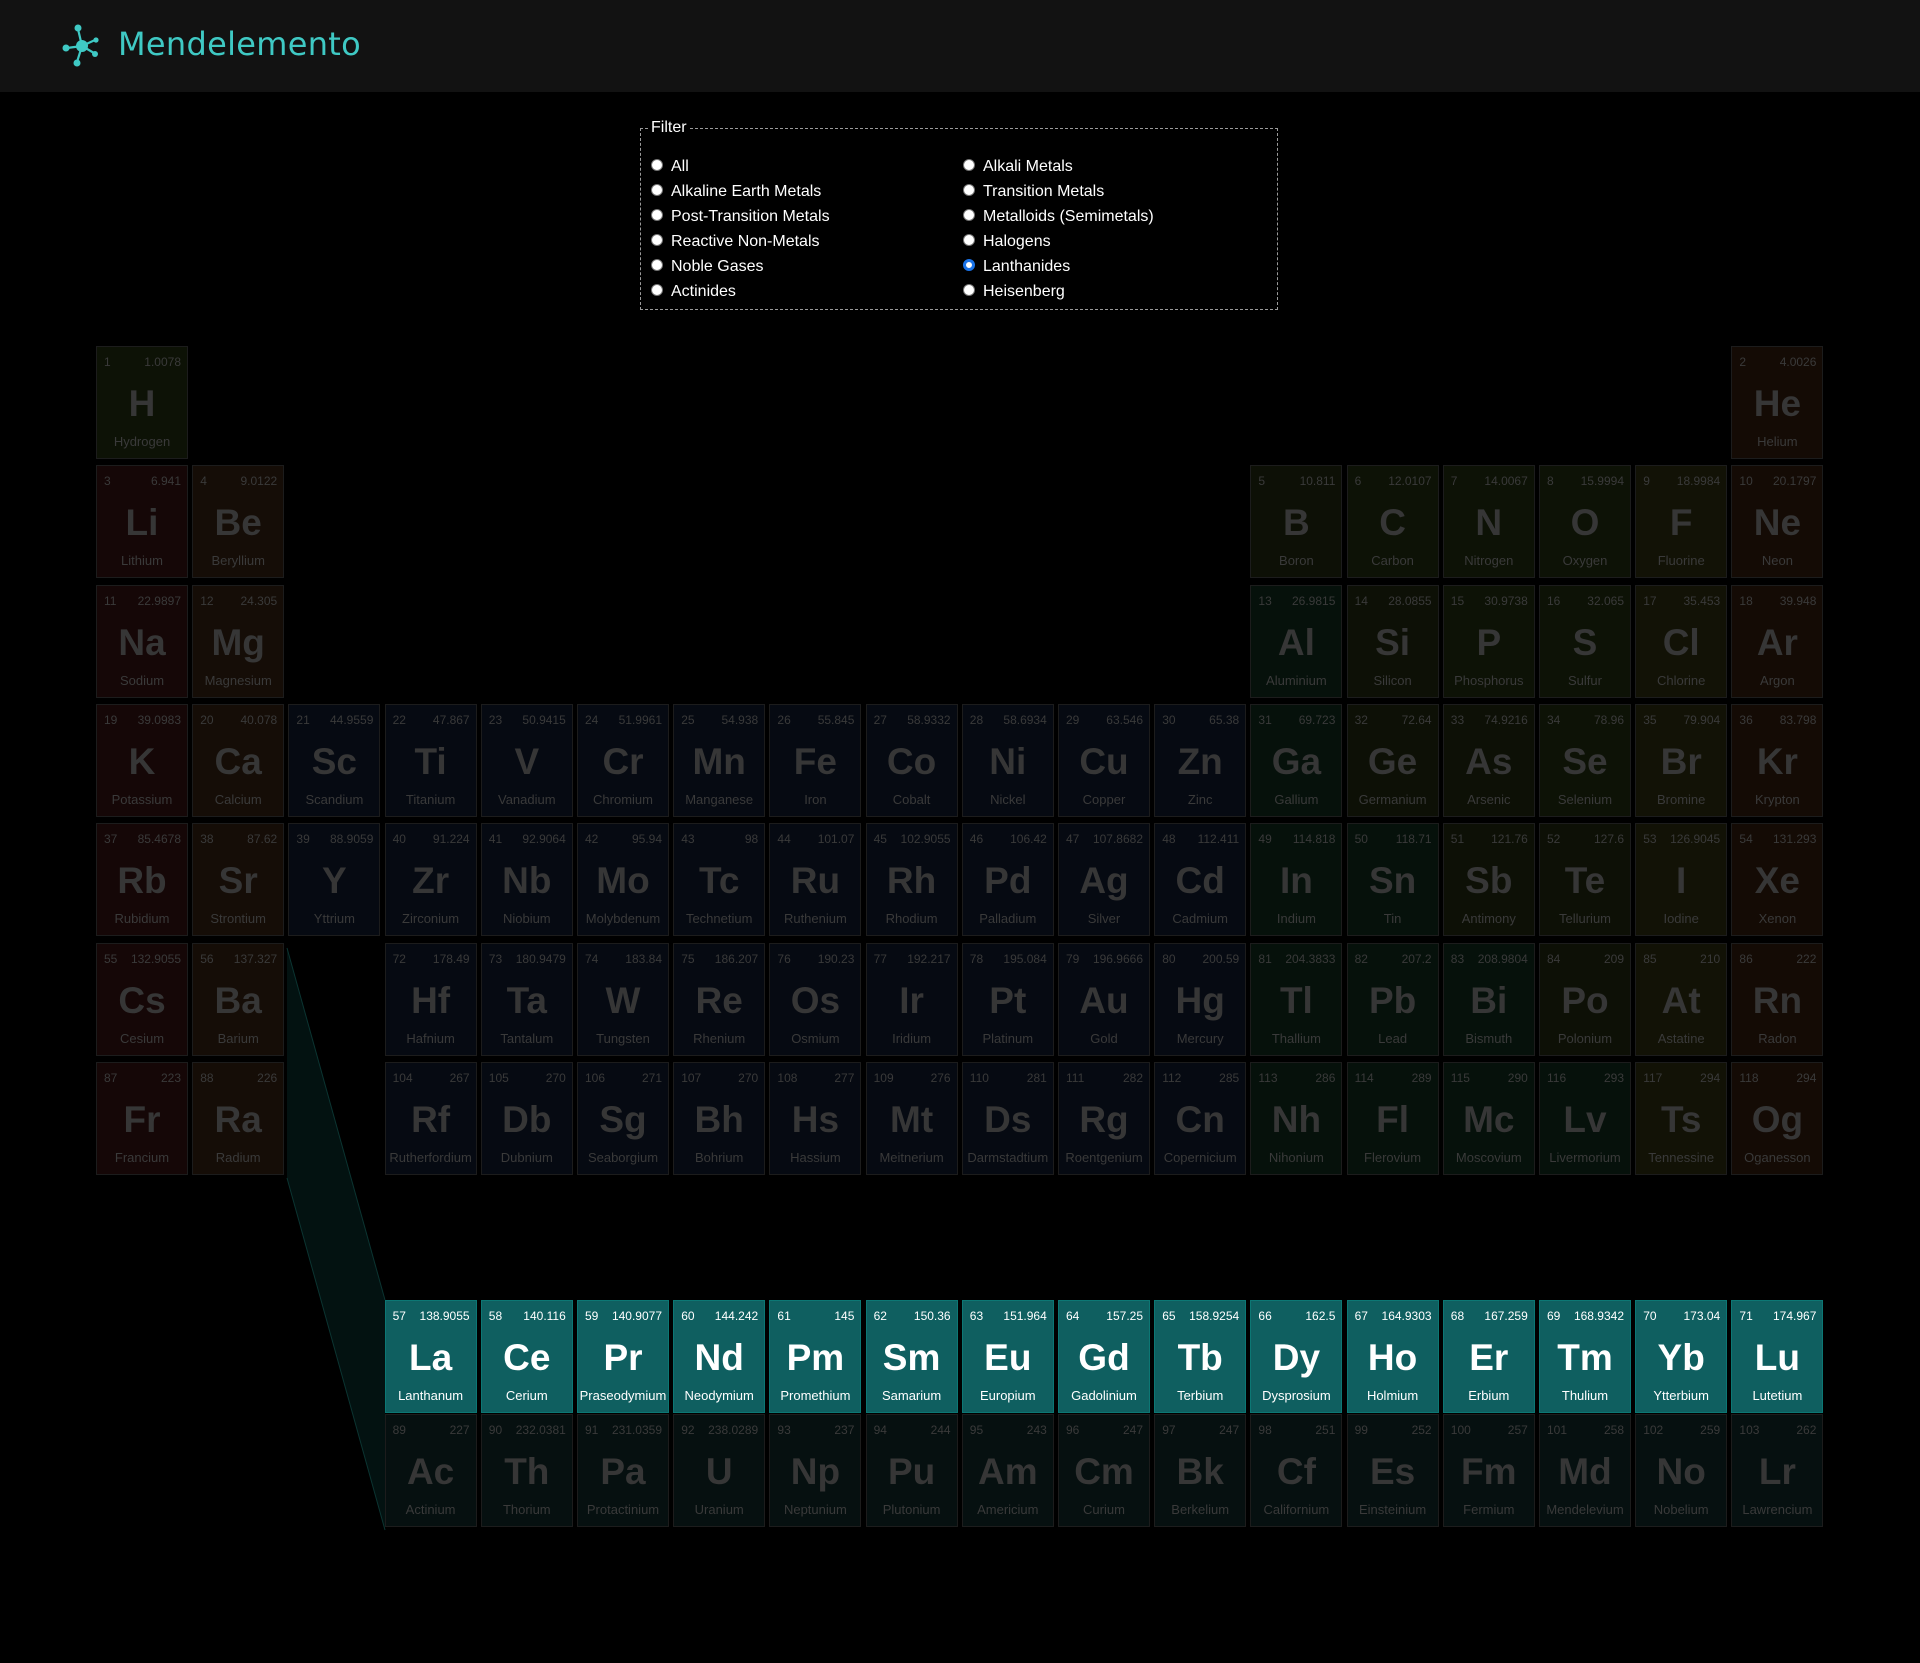 The height and width of the screenshot is (1663, 1920). What do you see at coordinates (1392, 1470) in the screenshot?
I see `element-einsteinium: 99 252 Es Einsteinium` at bounding box center [1392, 1470].